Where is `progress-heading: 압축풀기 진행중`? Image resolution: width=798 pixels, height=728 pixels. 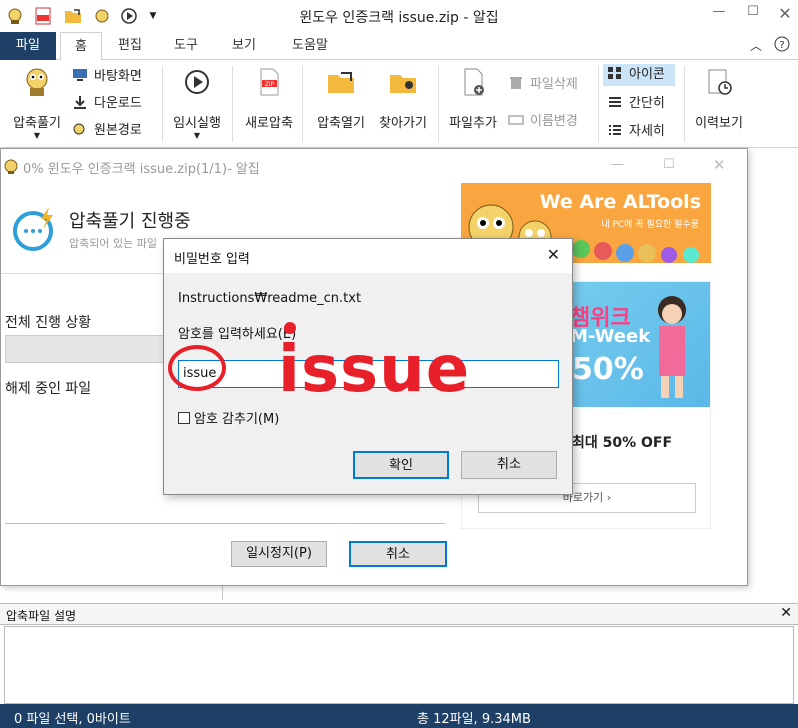
progress-heading: 압축풀기 진행중 is located at coordinates (130, 221).